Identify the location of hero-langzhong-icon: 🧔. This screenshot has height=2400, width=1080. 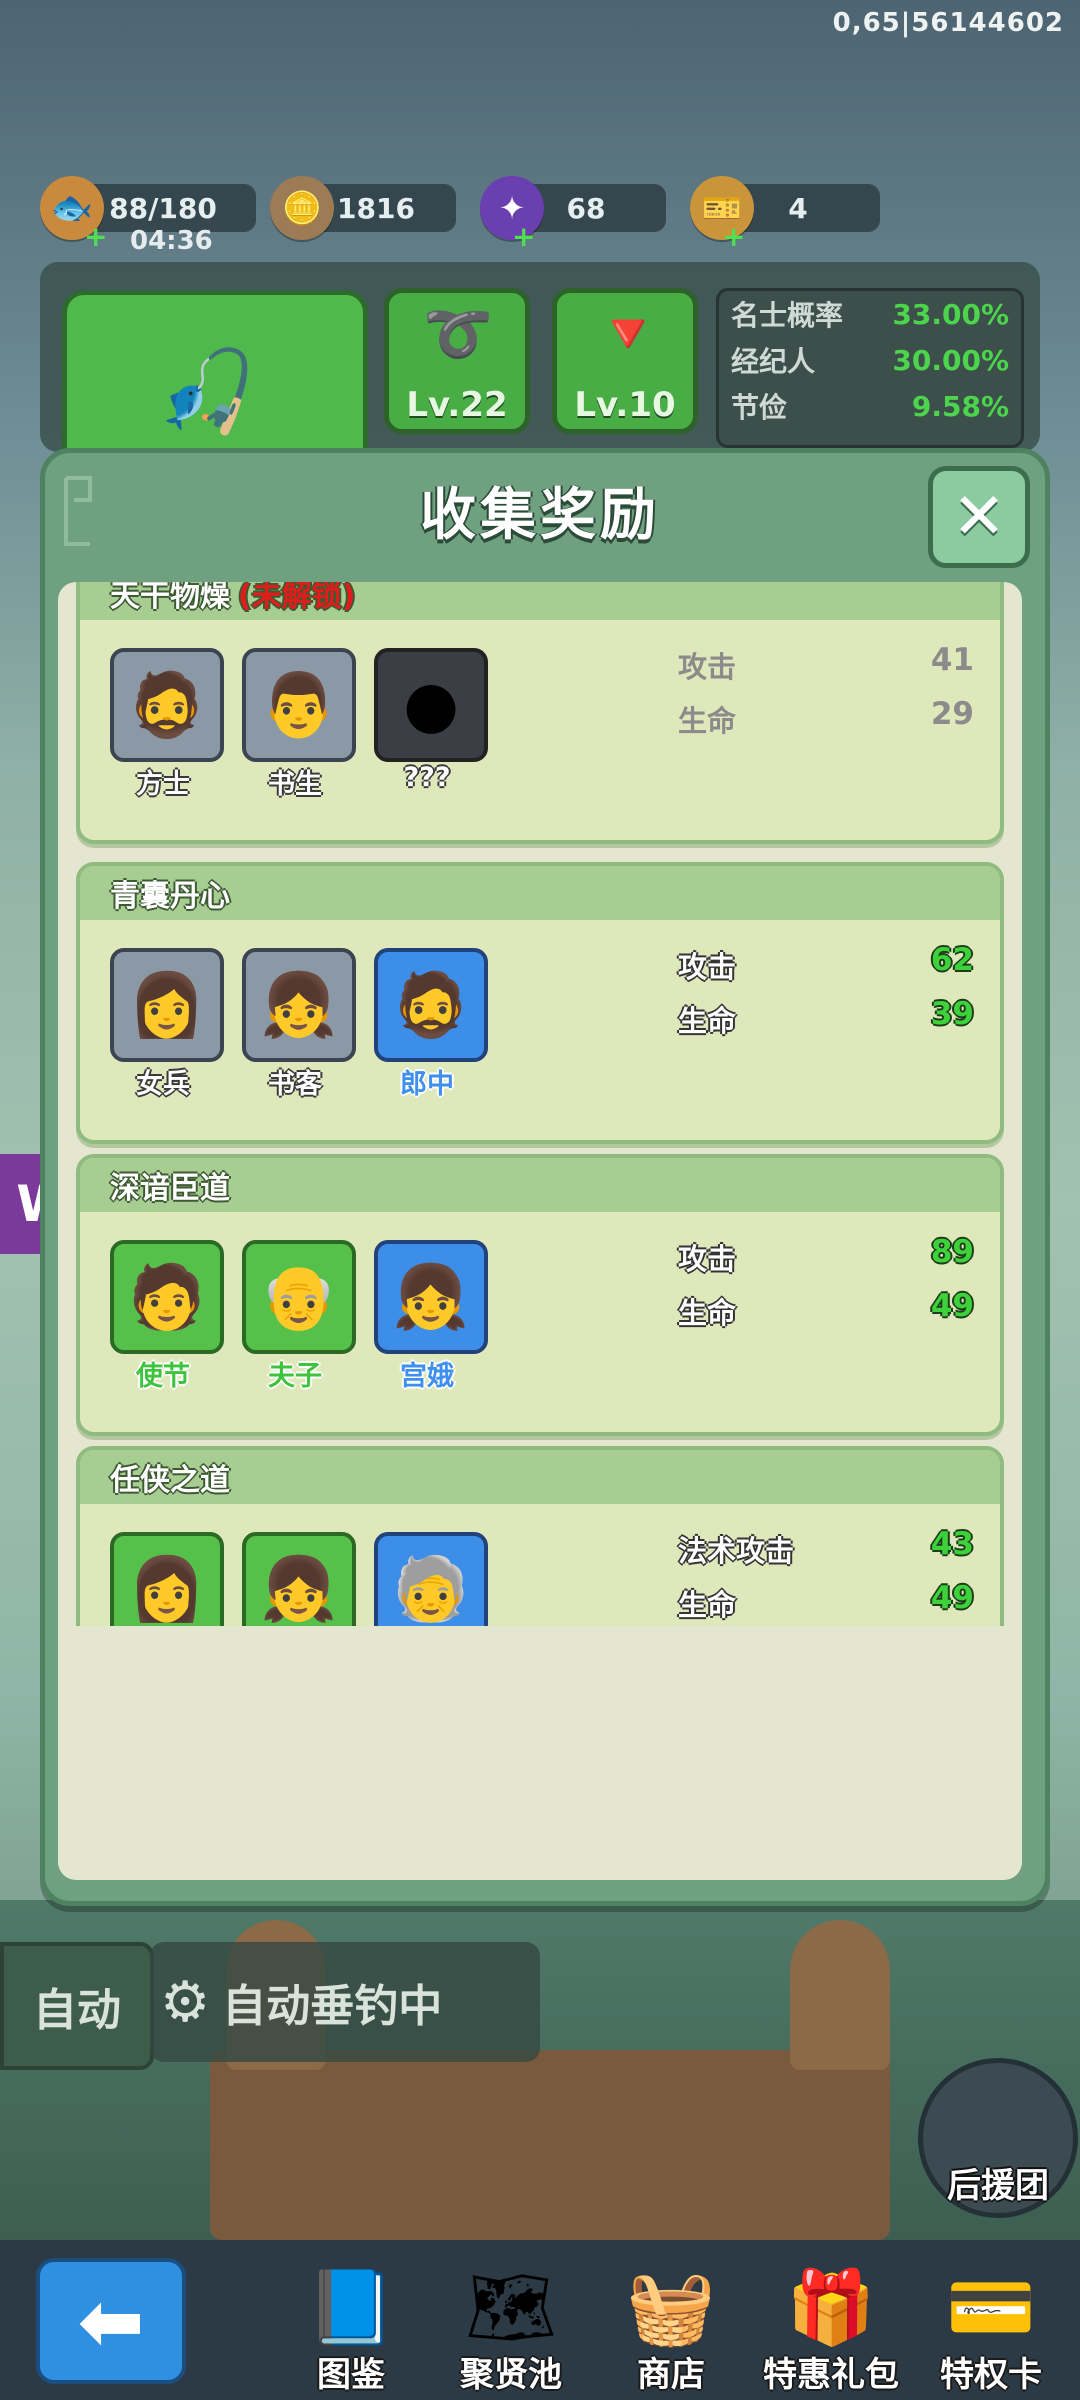
(431, 1005).